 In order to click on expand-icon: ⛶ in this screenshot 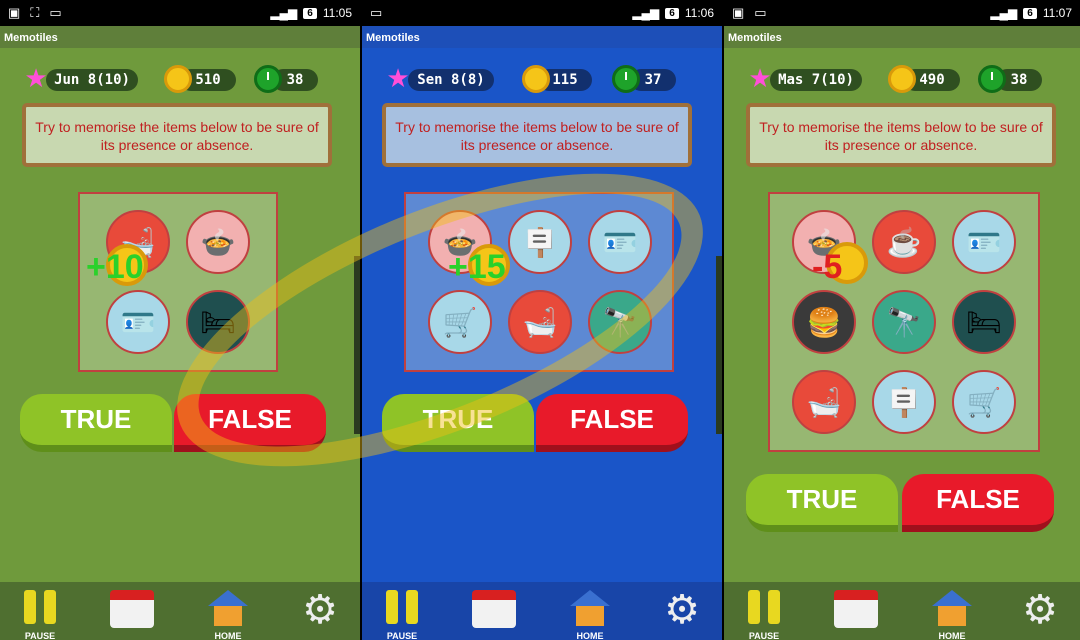, I will do `click(35, 12)`.